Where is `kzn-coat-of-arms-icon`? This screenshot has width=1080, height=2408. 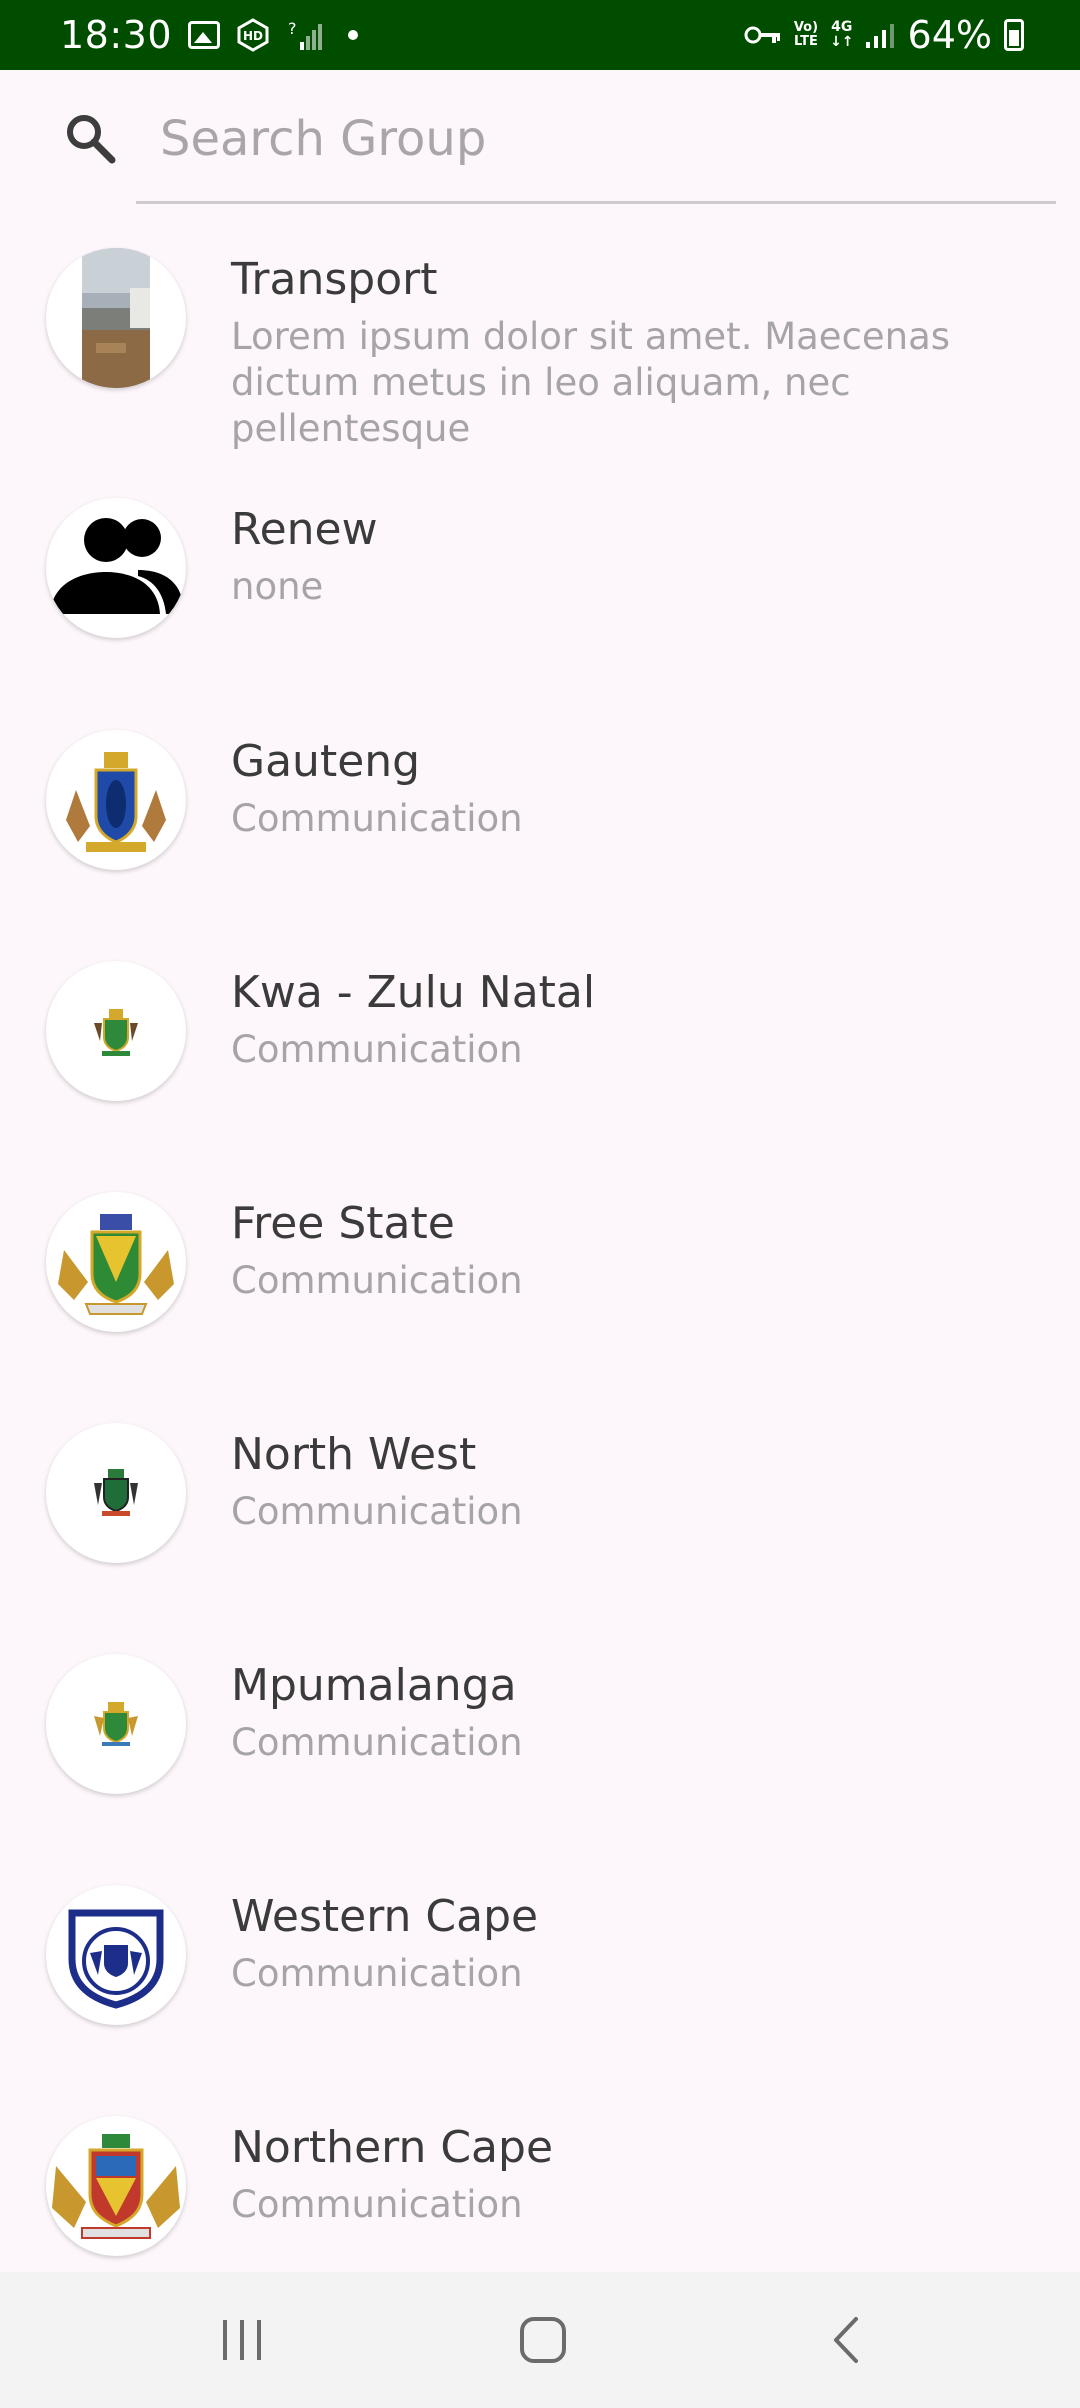 kzn-coat-of-arms-icon is located at coordinates (116, 1031).